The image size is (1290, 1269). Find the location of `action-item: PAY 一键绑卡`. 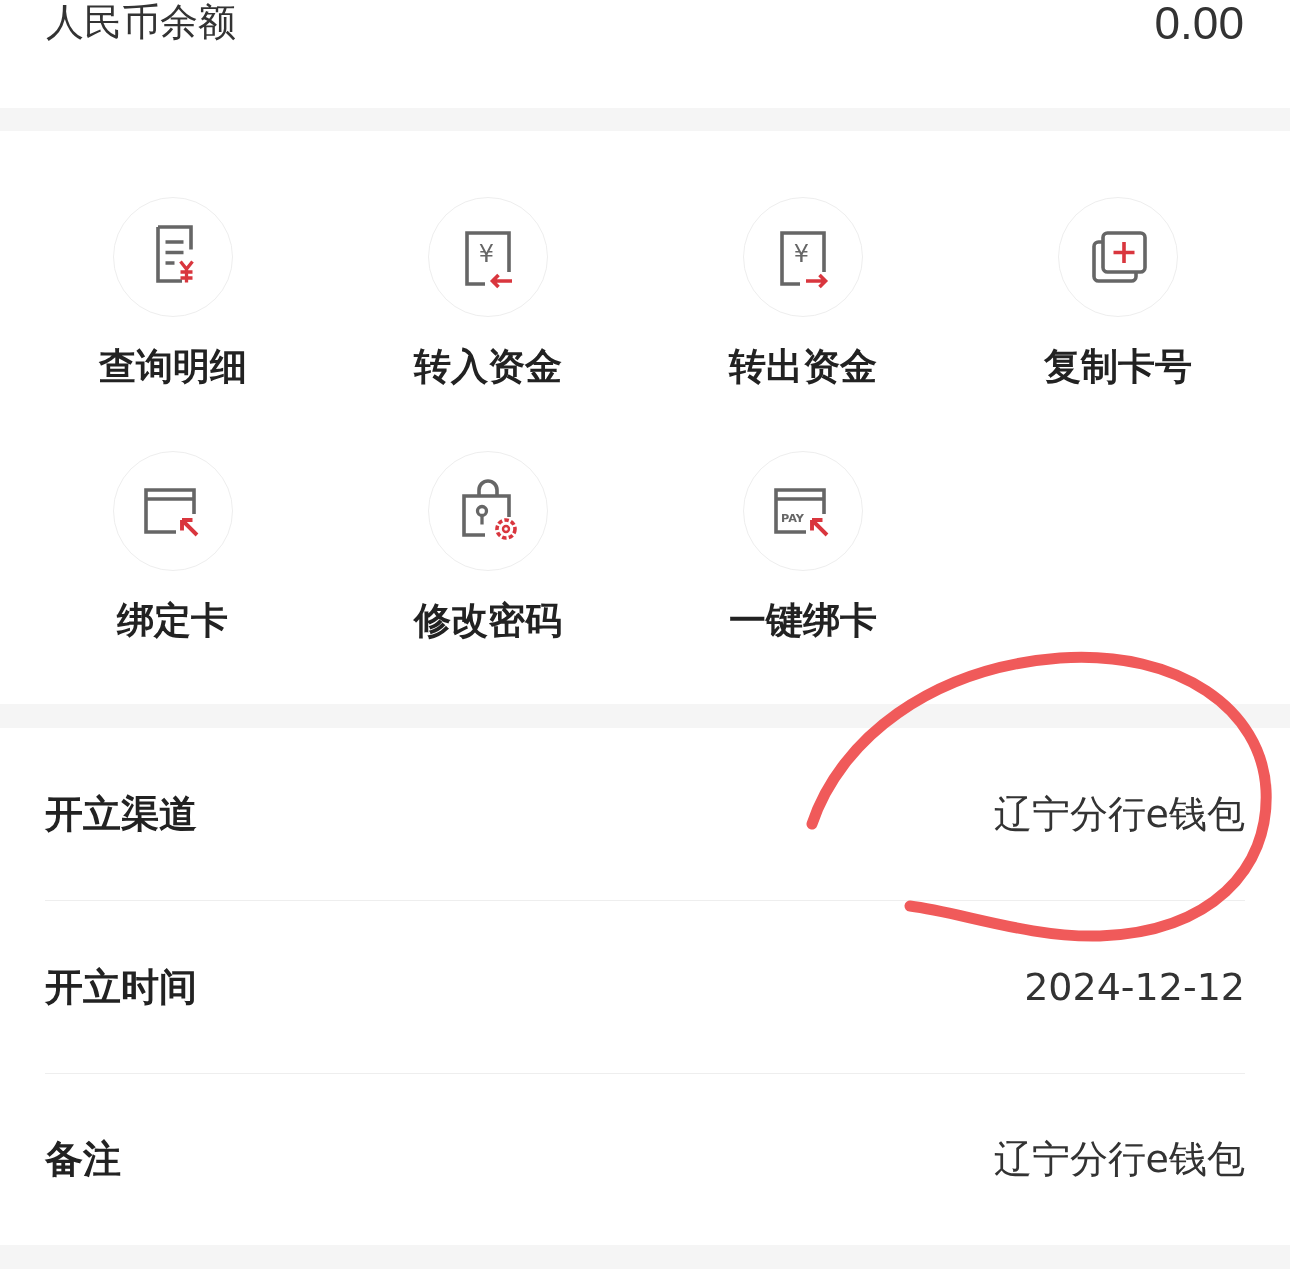

action-item: PAY 一键绑卡 is located at coordinates (802, 547).